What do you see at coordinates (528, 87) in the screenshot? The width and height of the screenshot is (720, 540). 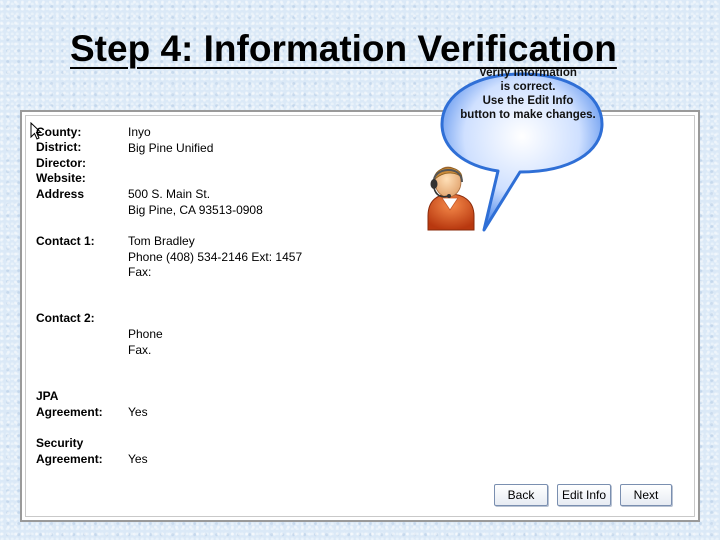 I see `tip-line-2: is correct.` at bounding box center [528, 87].